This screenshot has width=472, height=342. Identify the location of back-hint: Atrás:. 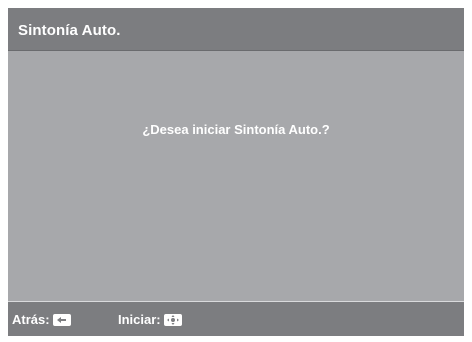
(41, 319).